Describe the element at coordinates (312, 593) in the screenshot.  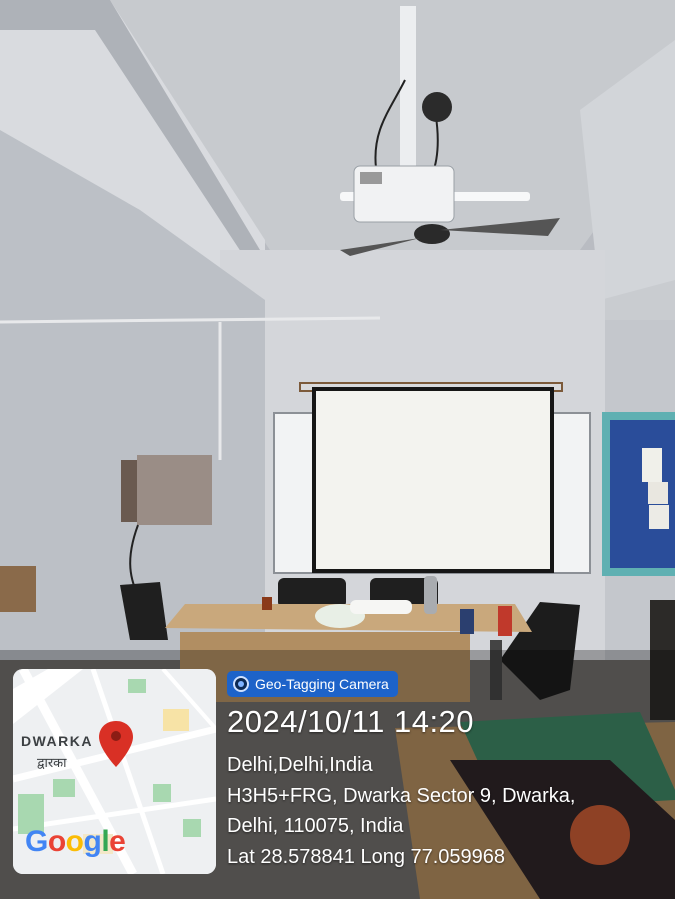
I see `chair-back` at that location.